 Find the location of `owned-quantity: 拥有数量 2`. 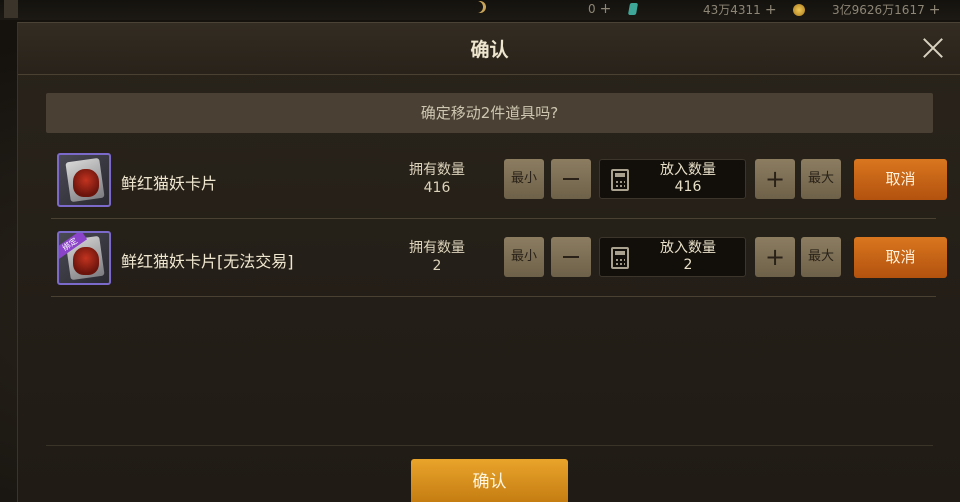

owned-quantity: 拥有数量 2 is located at coordinates (437, 257).